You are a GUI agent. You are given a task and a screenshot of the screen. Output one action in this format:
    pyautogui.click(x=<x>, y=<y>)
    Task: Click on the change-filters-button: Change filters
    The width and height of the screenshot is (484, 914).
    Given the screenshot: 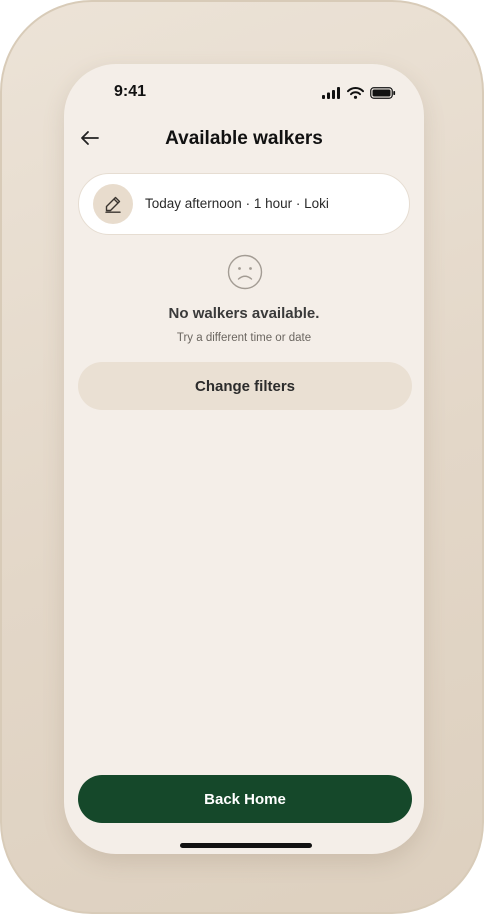 What is the action you would take?
    pyautogui.click(x=245, y=386)
    